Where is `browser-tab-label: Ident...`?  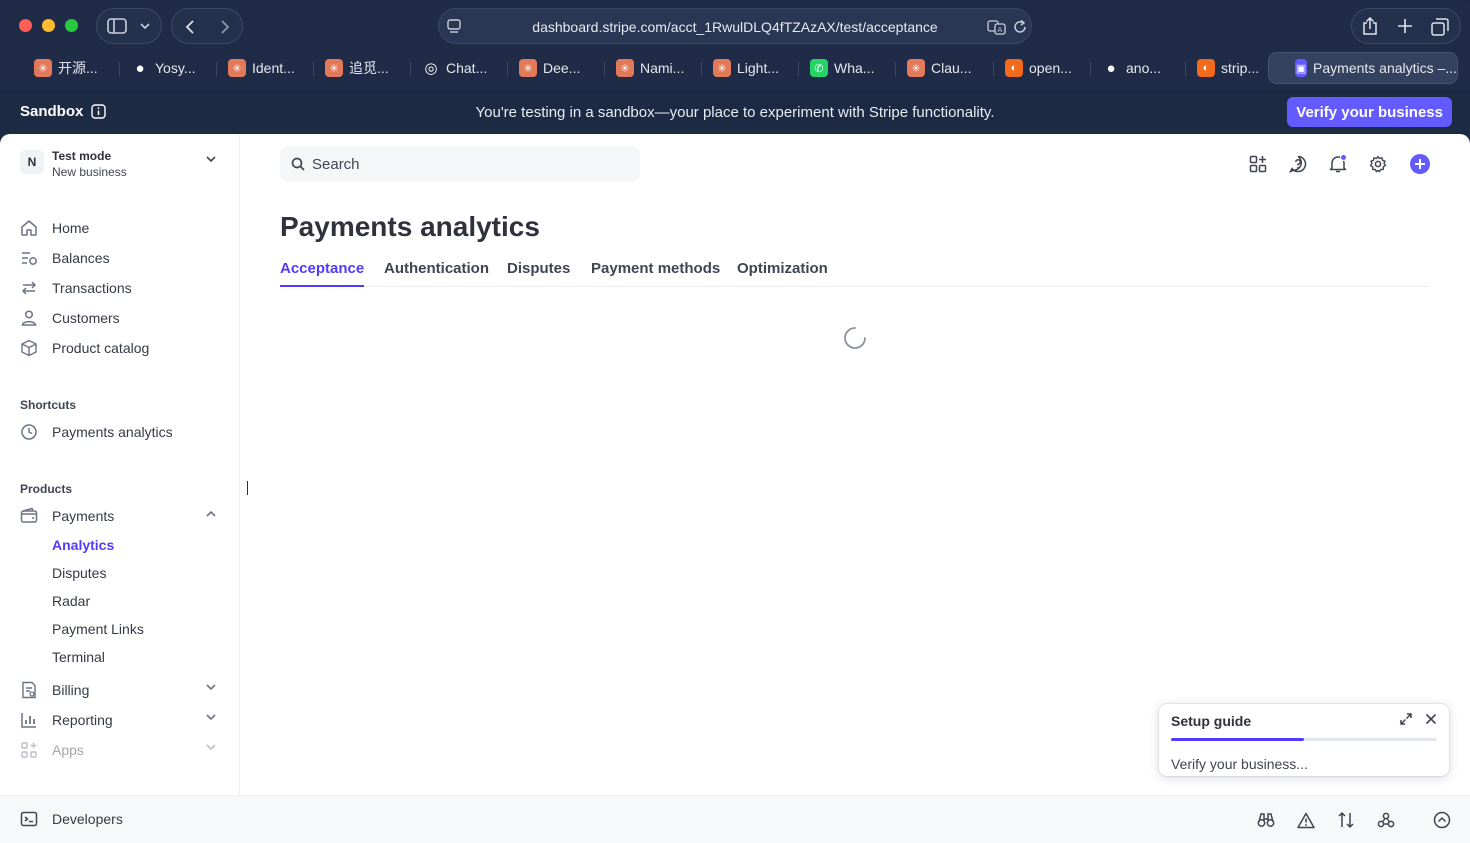
browser-tab-label: Ident... is located at coordinates (273, 68).